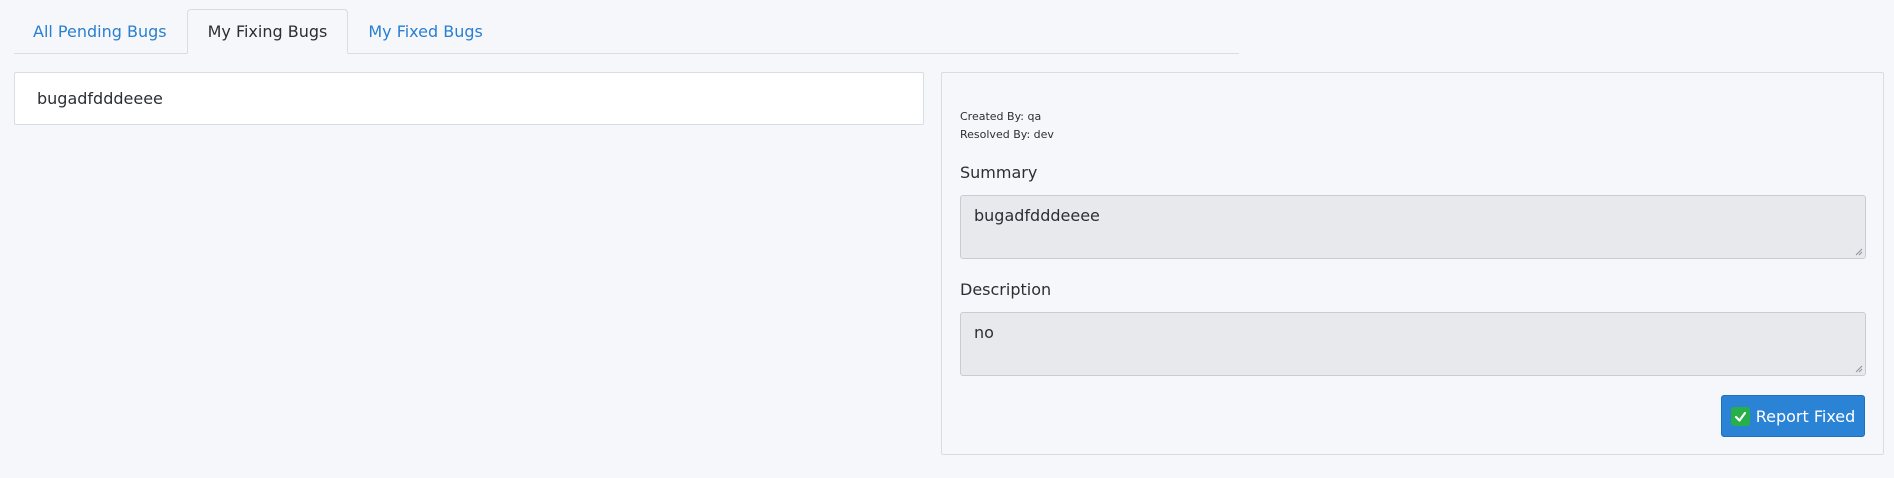 The width and height of the screenshot is (1894, 478). Describe the element at coordinates (1006, 289) in the screenshot. I see `description-label: Description` at that location.